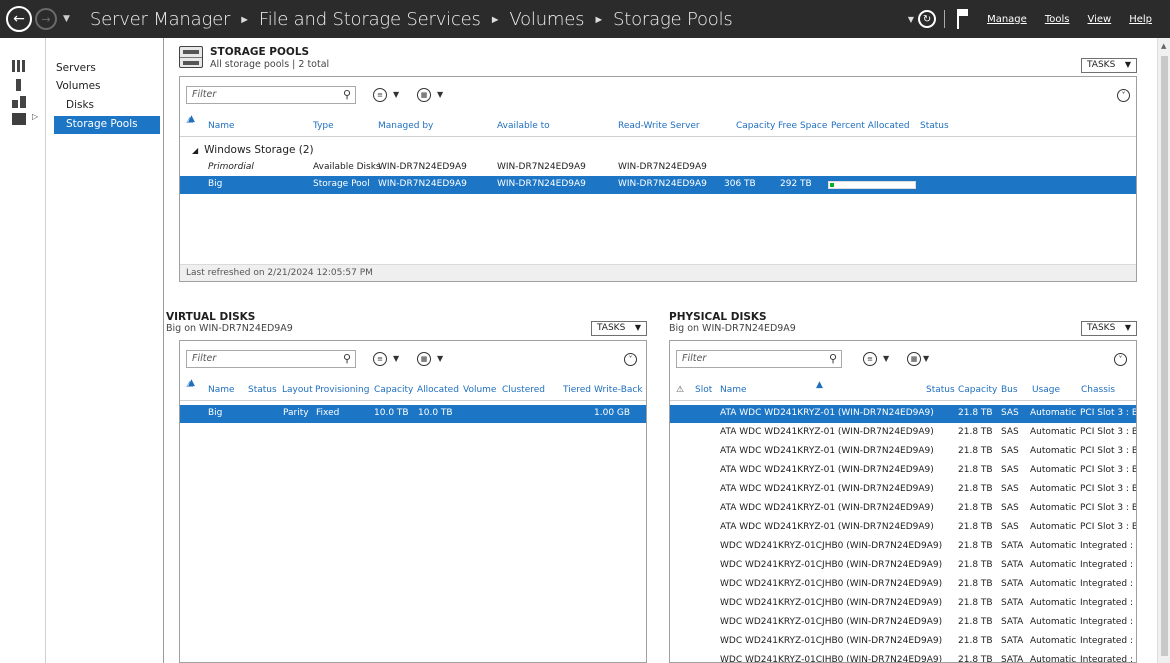  I want to click on server-icon, so click(18, 85).